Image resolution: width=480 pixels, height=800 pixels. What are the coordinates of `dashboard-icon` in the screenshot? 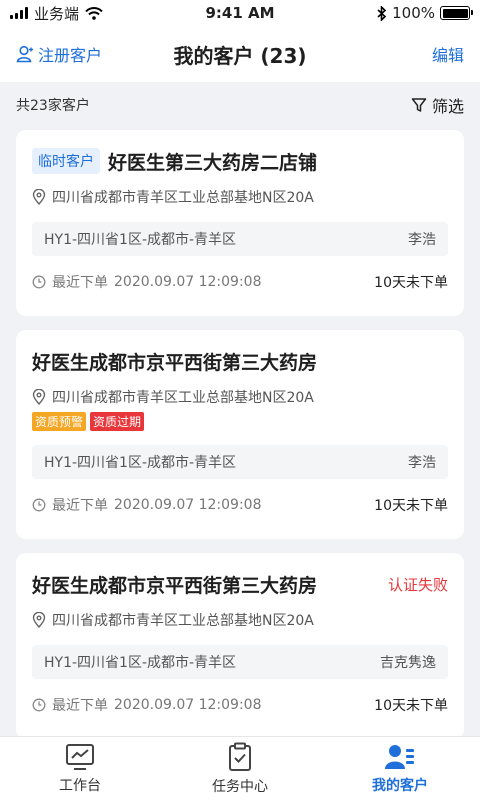 It's located at (80, 756).